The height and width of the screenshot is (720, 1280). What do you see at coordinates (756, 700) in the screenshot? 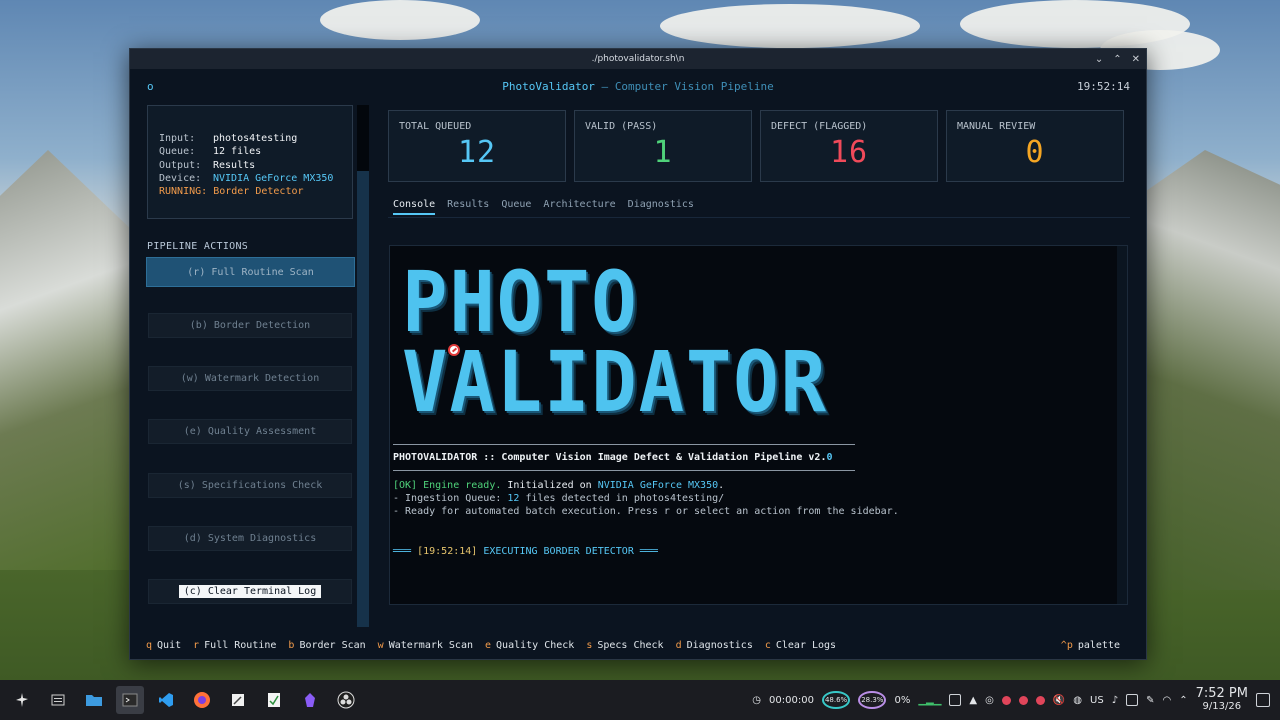
I see `stopwatch-icon: ◷` at bounding box center [756, 700].